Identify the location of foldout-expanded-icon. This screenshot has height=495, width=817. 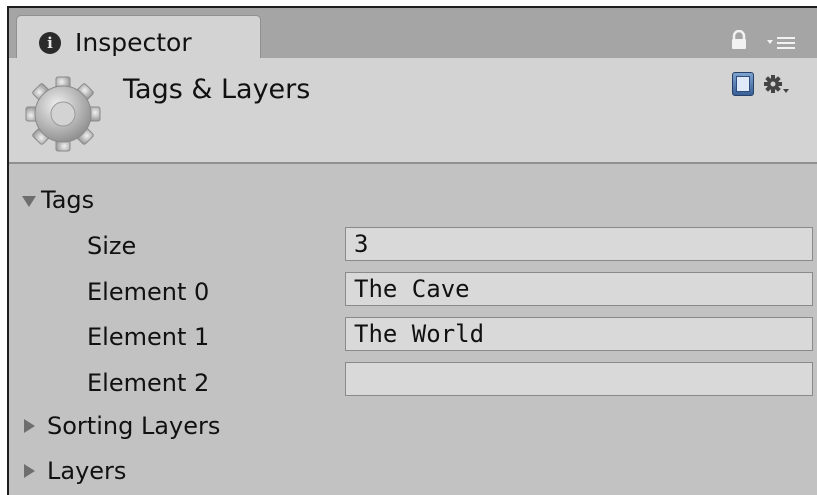
(29, 201).